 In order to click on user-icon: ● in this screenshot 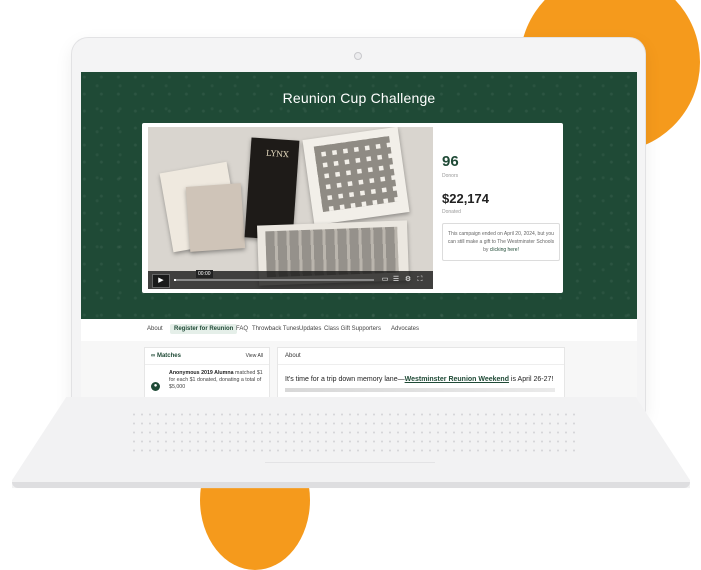, I will do `click(155, 386)`.